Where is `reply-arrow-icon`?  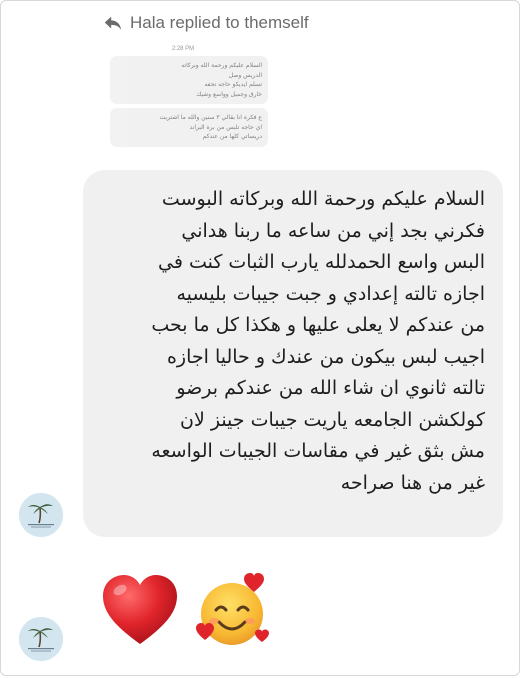 reply-arrow-icon is located at coordinates (113, 23).